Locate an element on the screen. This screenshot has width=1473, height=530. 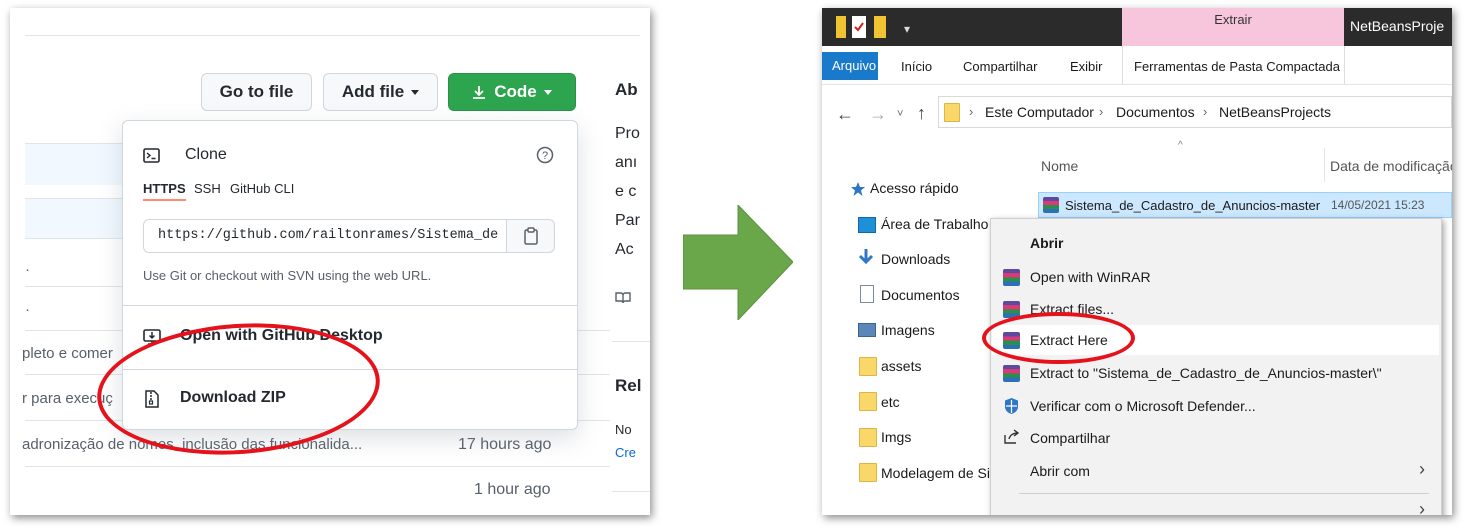
column-name: Nome is located at coordinates (1059, 166).